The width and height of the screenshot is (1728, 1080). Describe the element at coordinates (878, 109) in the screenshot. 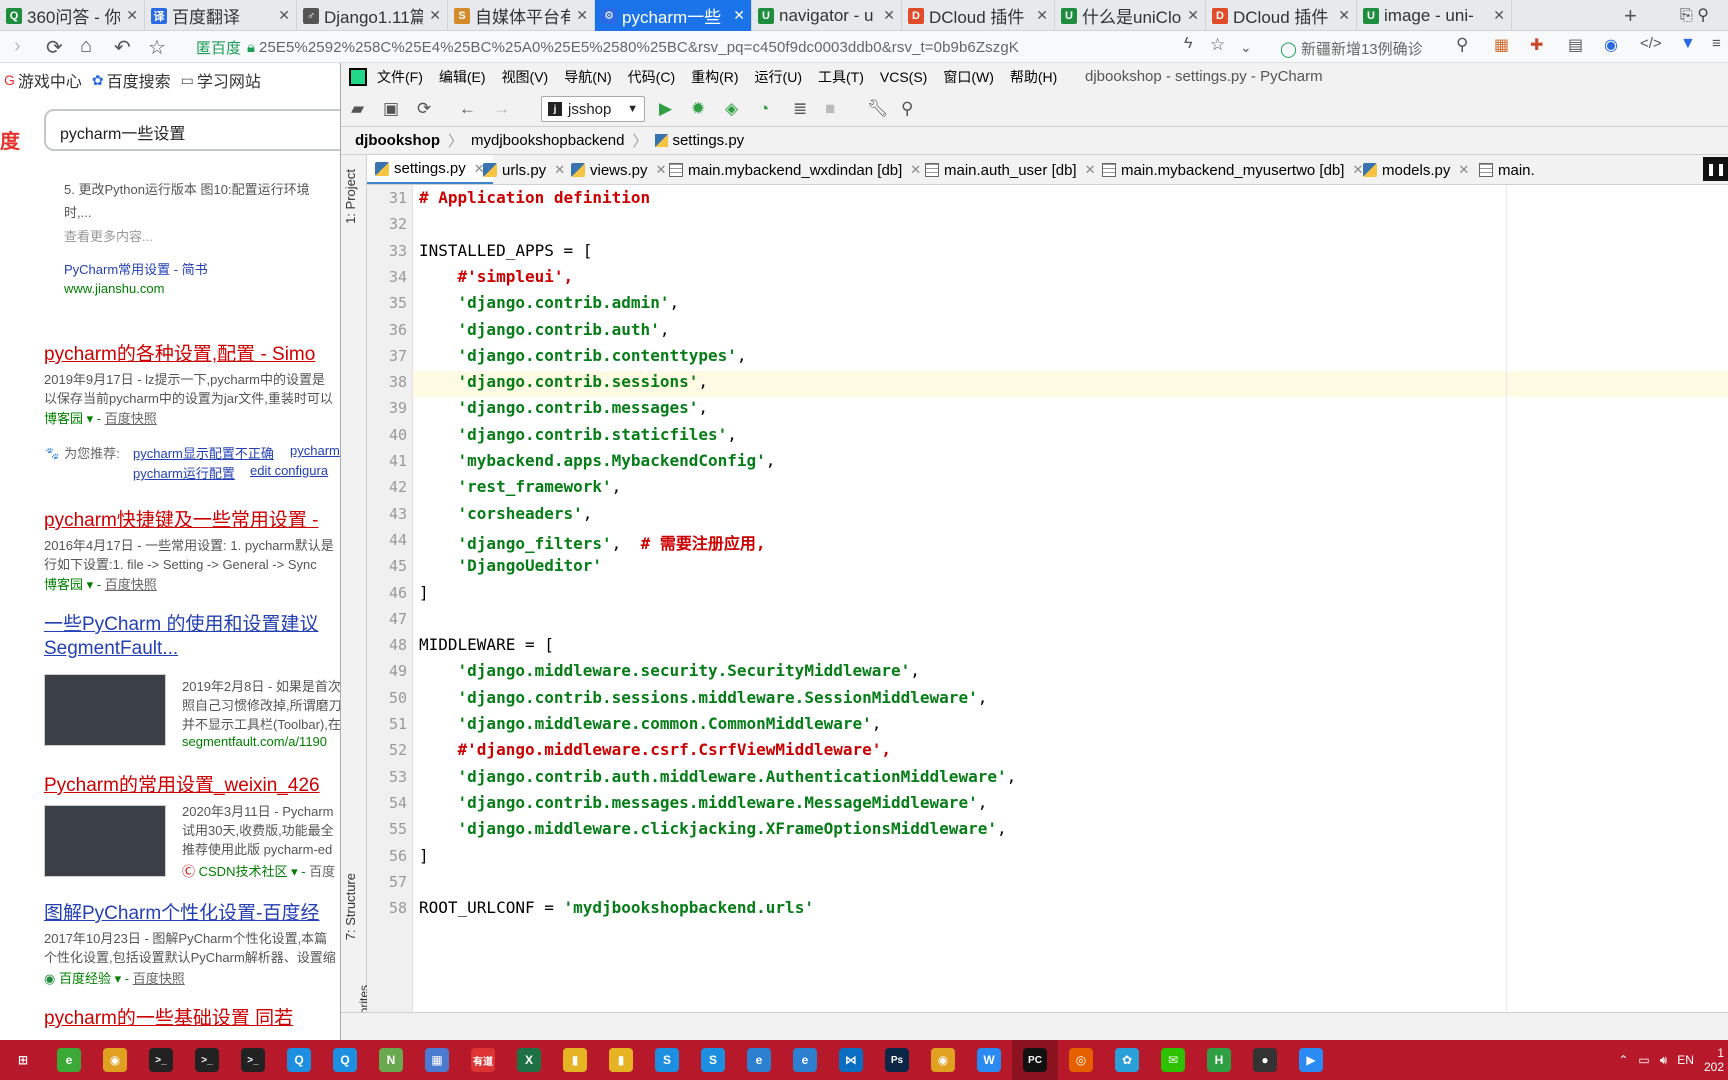

I see `settings-wrench-icon: 🔧︎` at that location.